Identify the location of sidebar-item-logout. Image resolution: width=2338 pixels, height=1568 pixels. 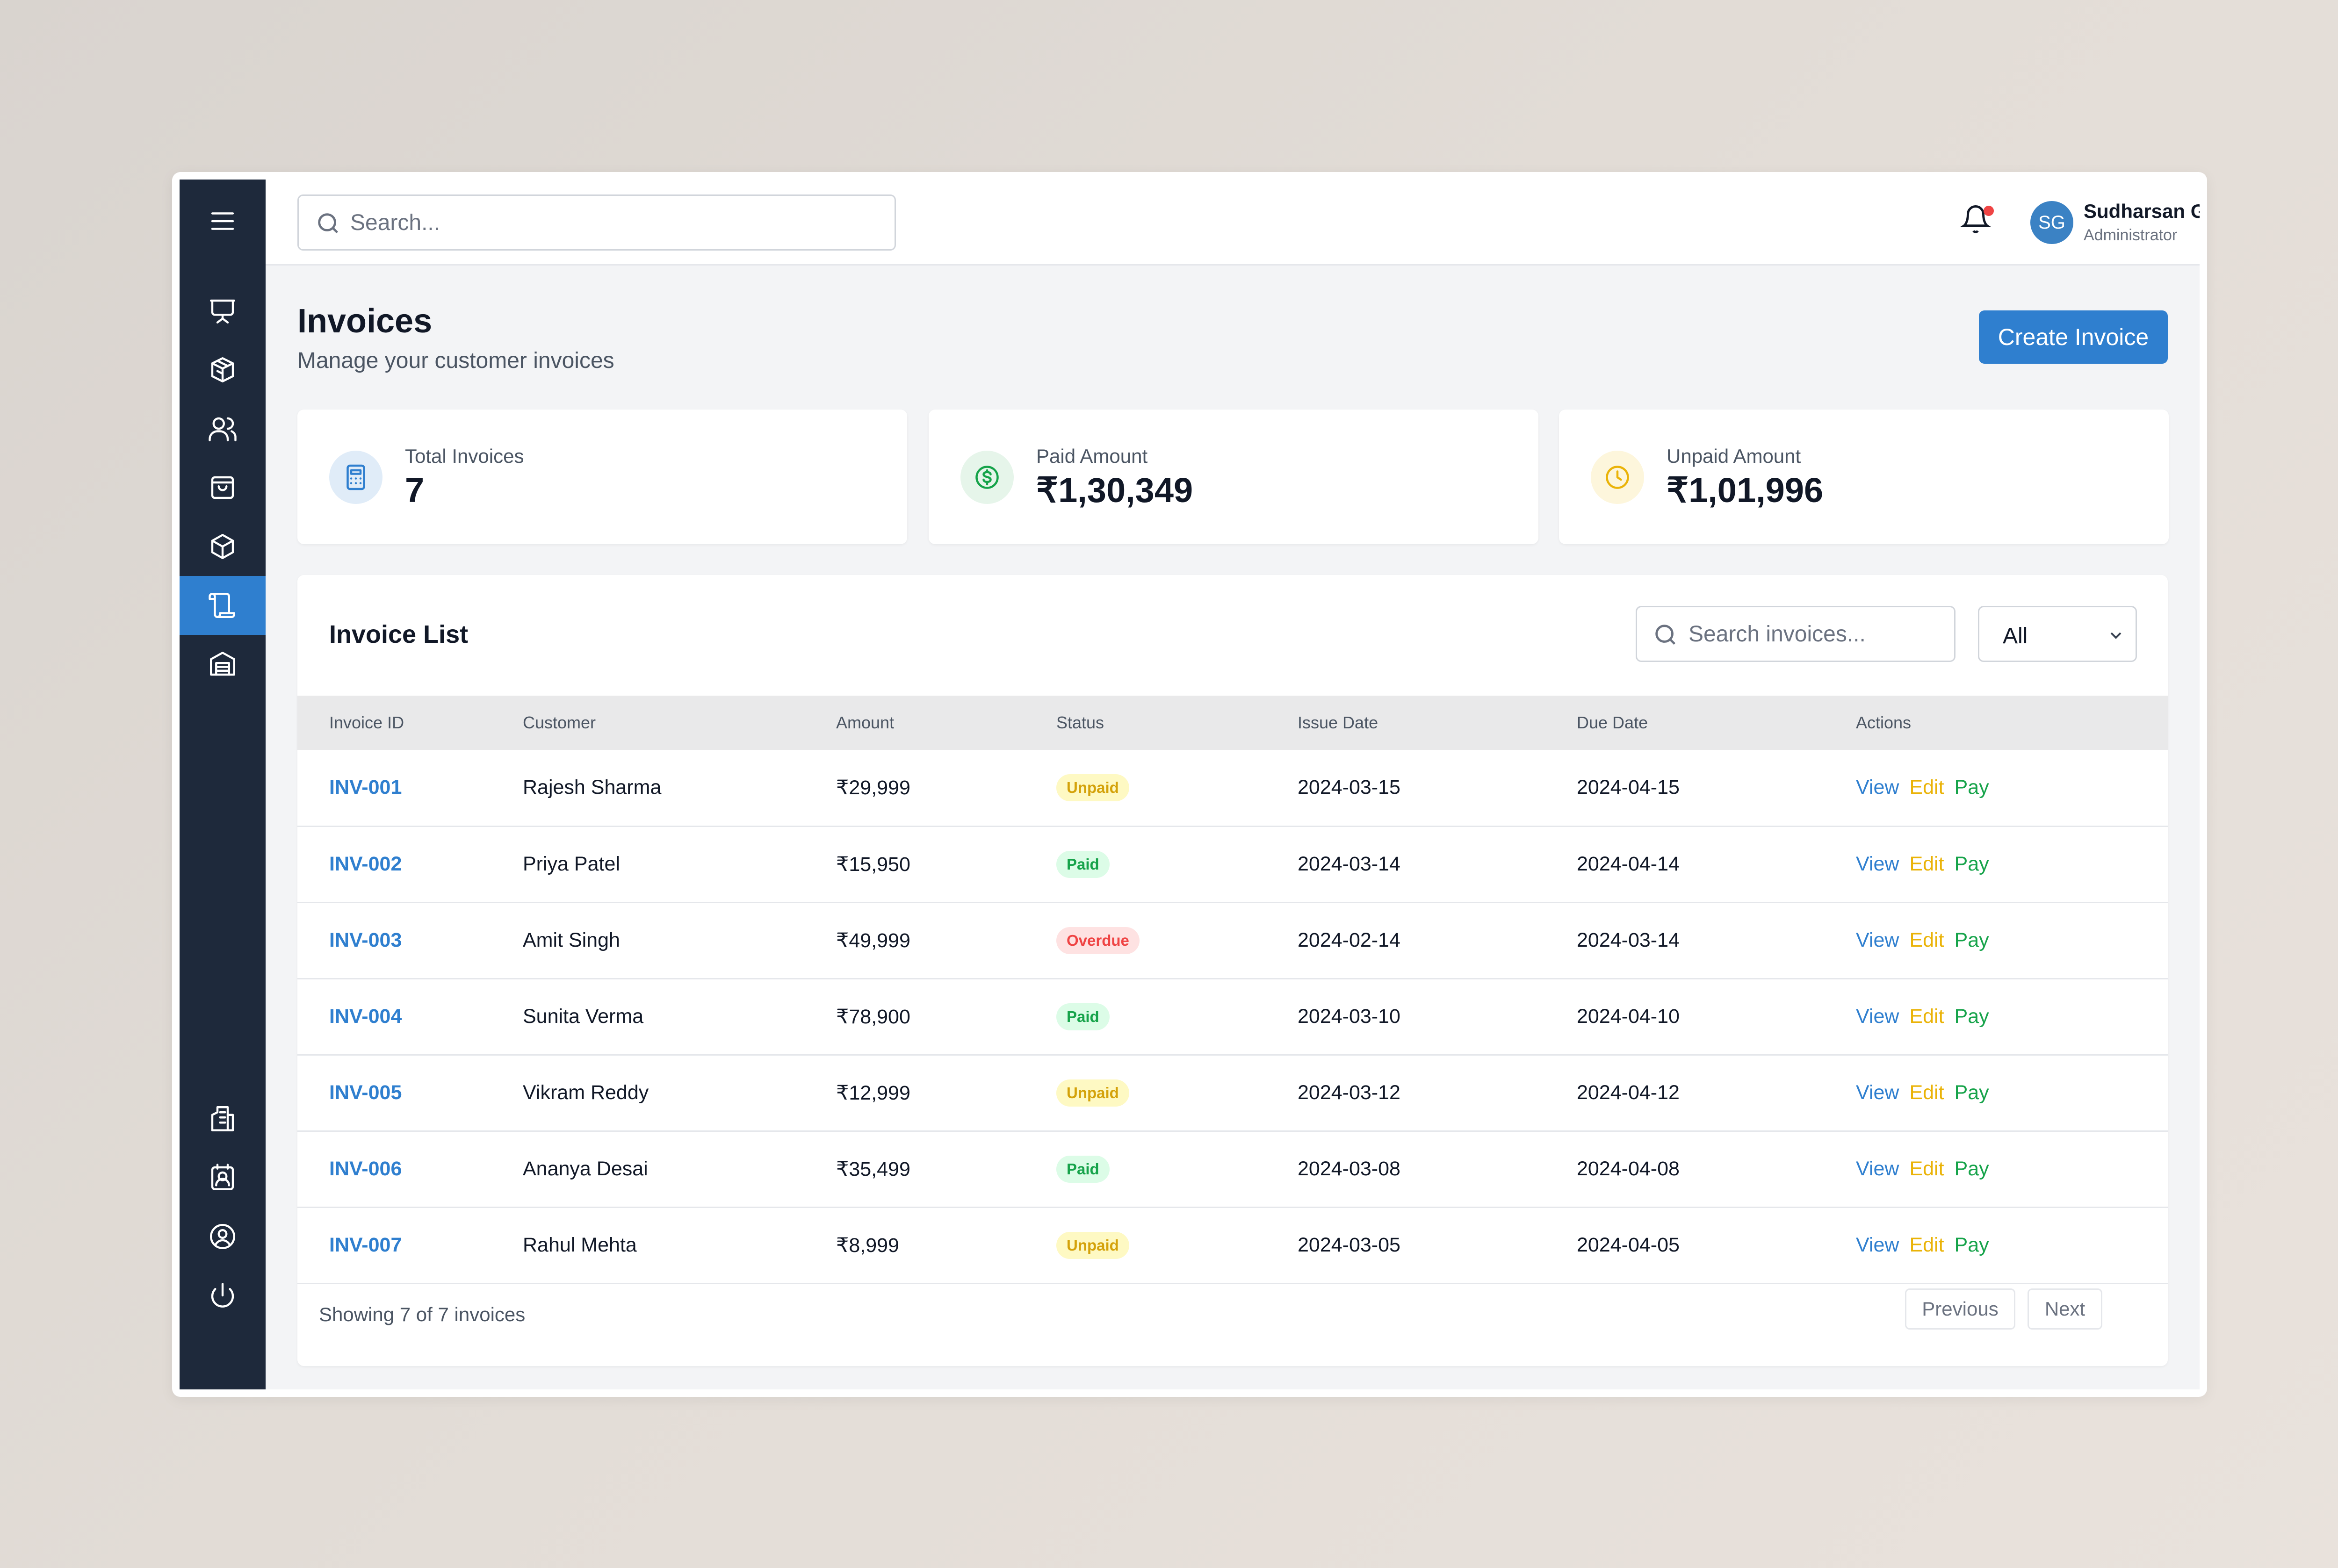
(223, 1295).